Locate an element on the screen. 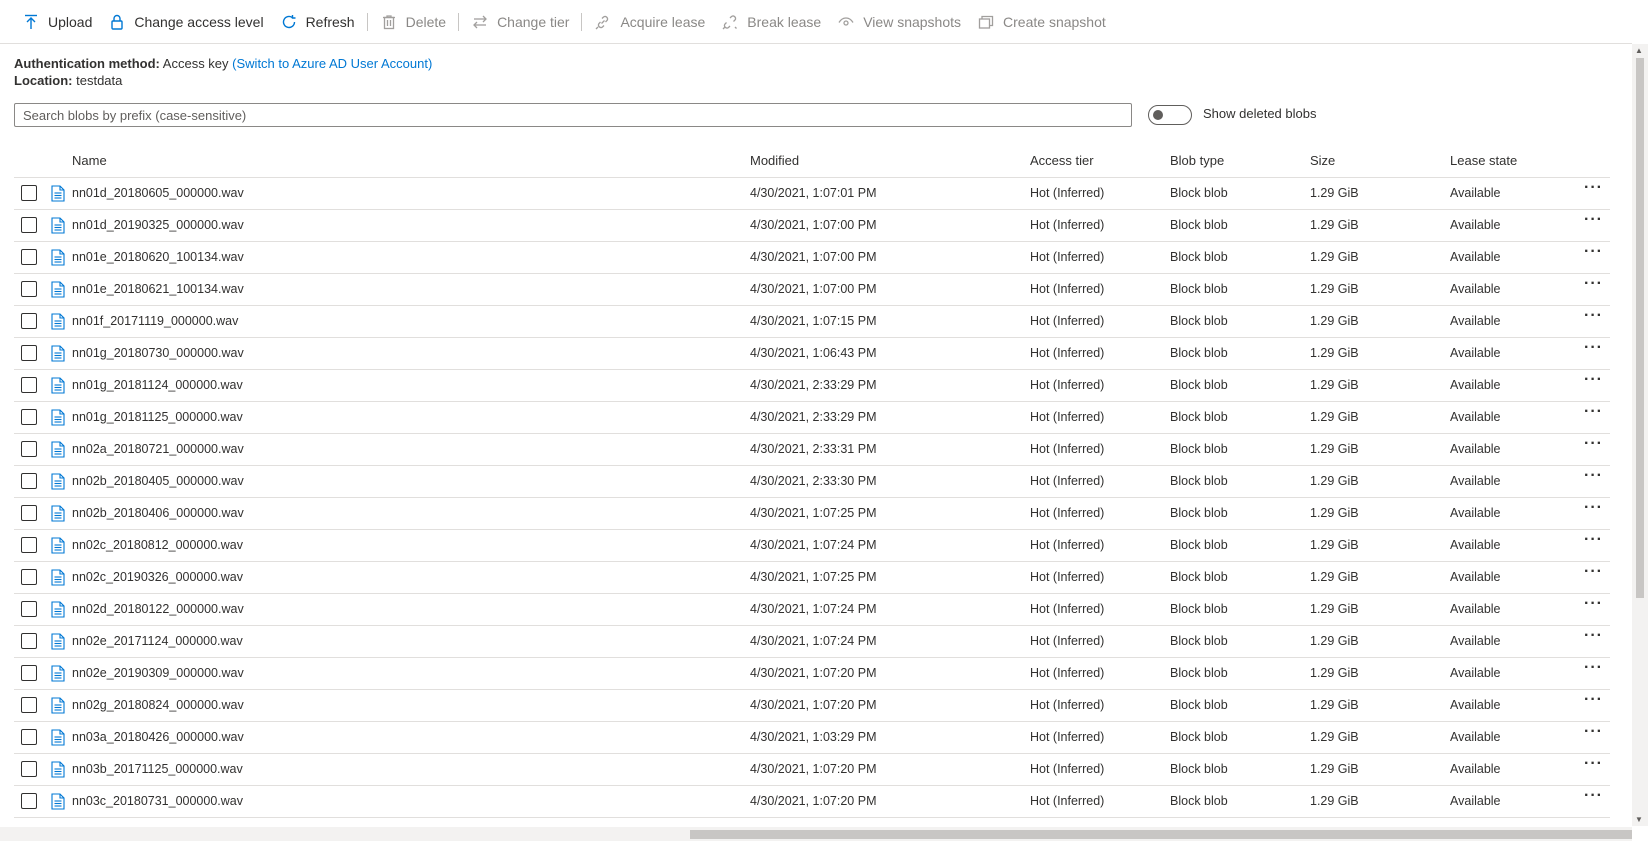  show-deleted-toggle is located at coordinates (1170, 115).